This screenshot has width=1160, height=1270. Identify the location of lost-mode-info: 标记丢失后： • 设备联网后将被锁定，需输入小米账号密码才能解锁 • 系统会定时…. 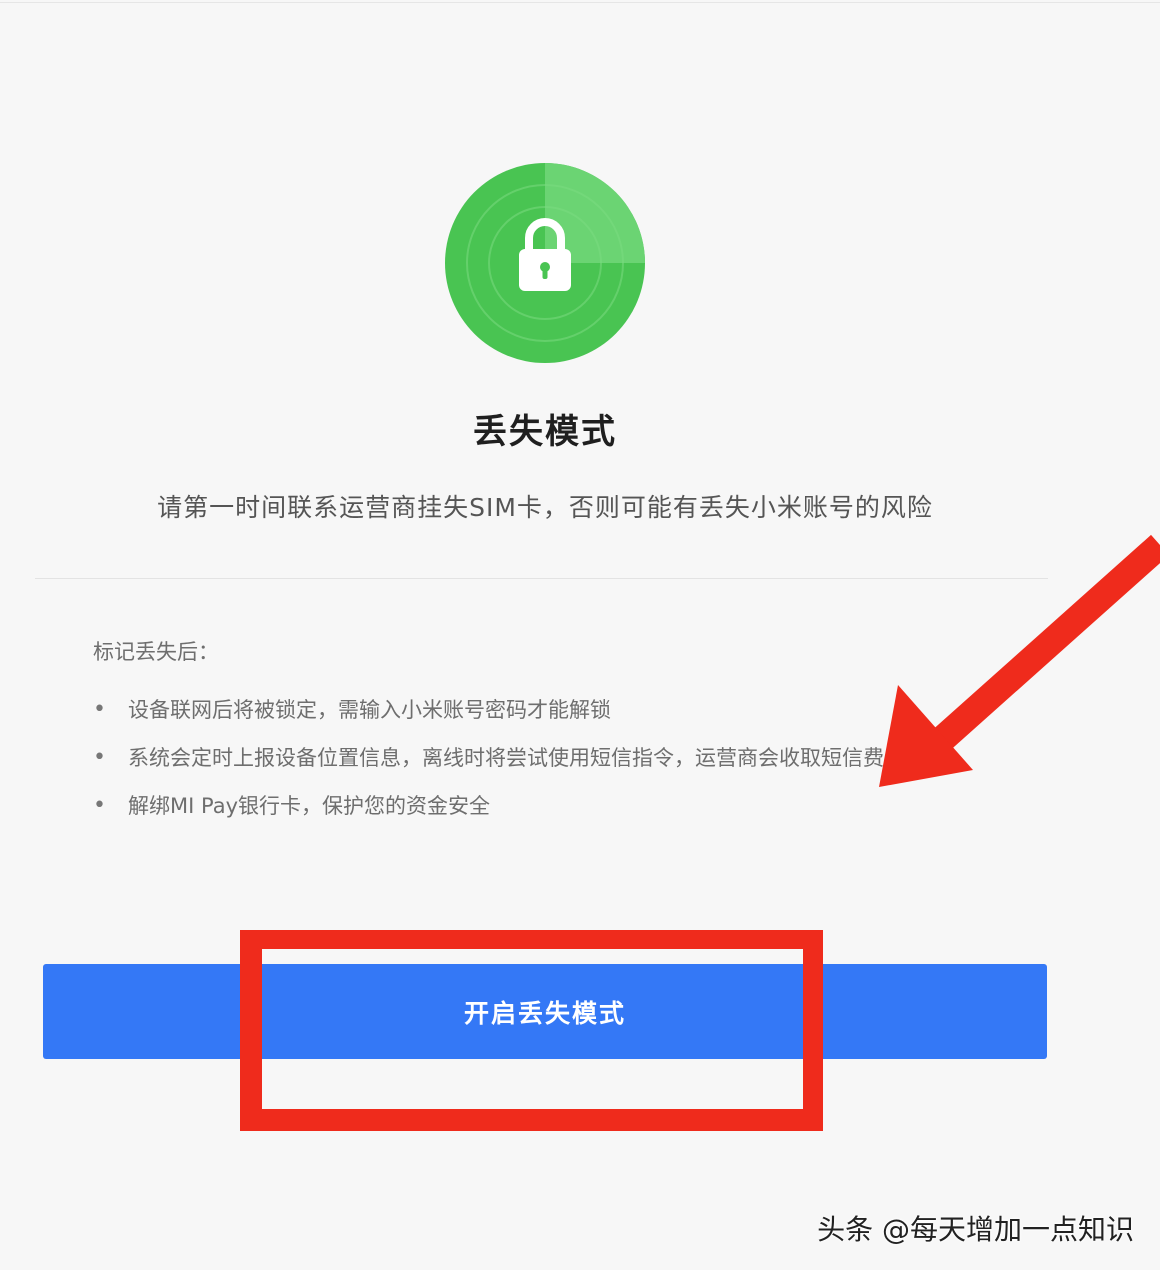
(543, 736).